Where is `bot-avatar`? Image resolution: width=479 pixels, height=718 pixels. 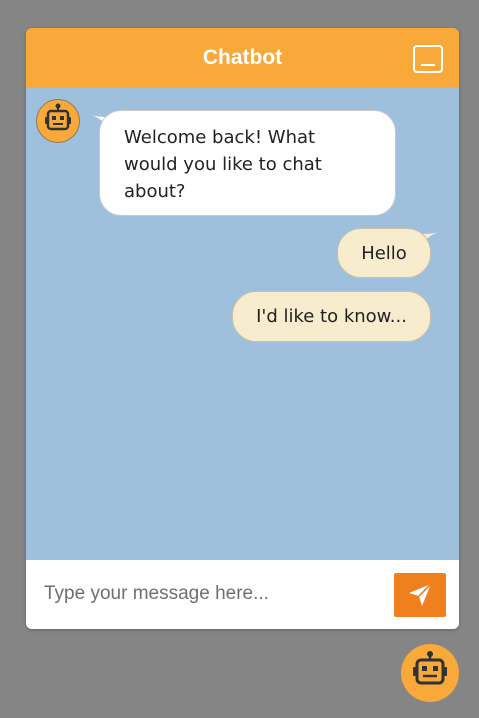
bot-avatar is located at coordinates (58, 121).